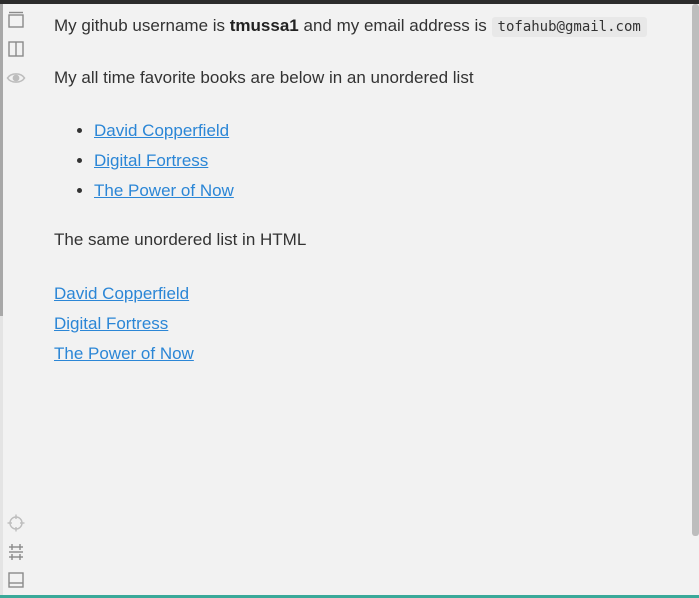 This screenshot has height=598, width=699. What do you see at coordinates (395, 25) in the screenshot?
I see `intro-middle: and my email address is` at bounding box center [395, 25].